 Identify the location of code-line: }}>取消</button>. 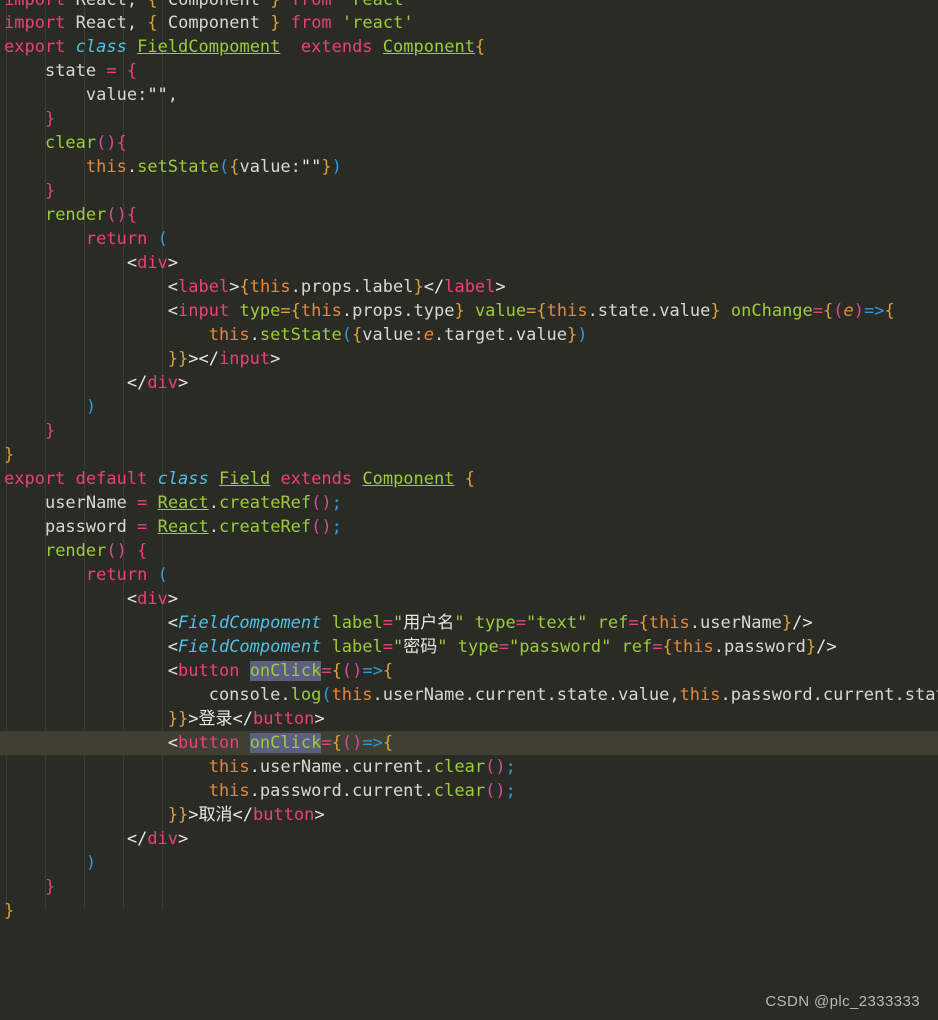
(469, 815).